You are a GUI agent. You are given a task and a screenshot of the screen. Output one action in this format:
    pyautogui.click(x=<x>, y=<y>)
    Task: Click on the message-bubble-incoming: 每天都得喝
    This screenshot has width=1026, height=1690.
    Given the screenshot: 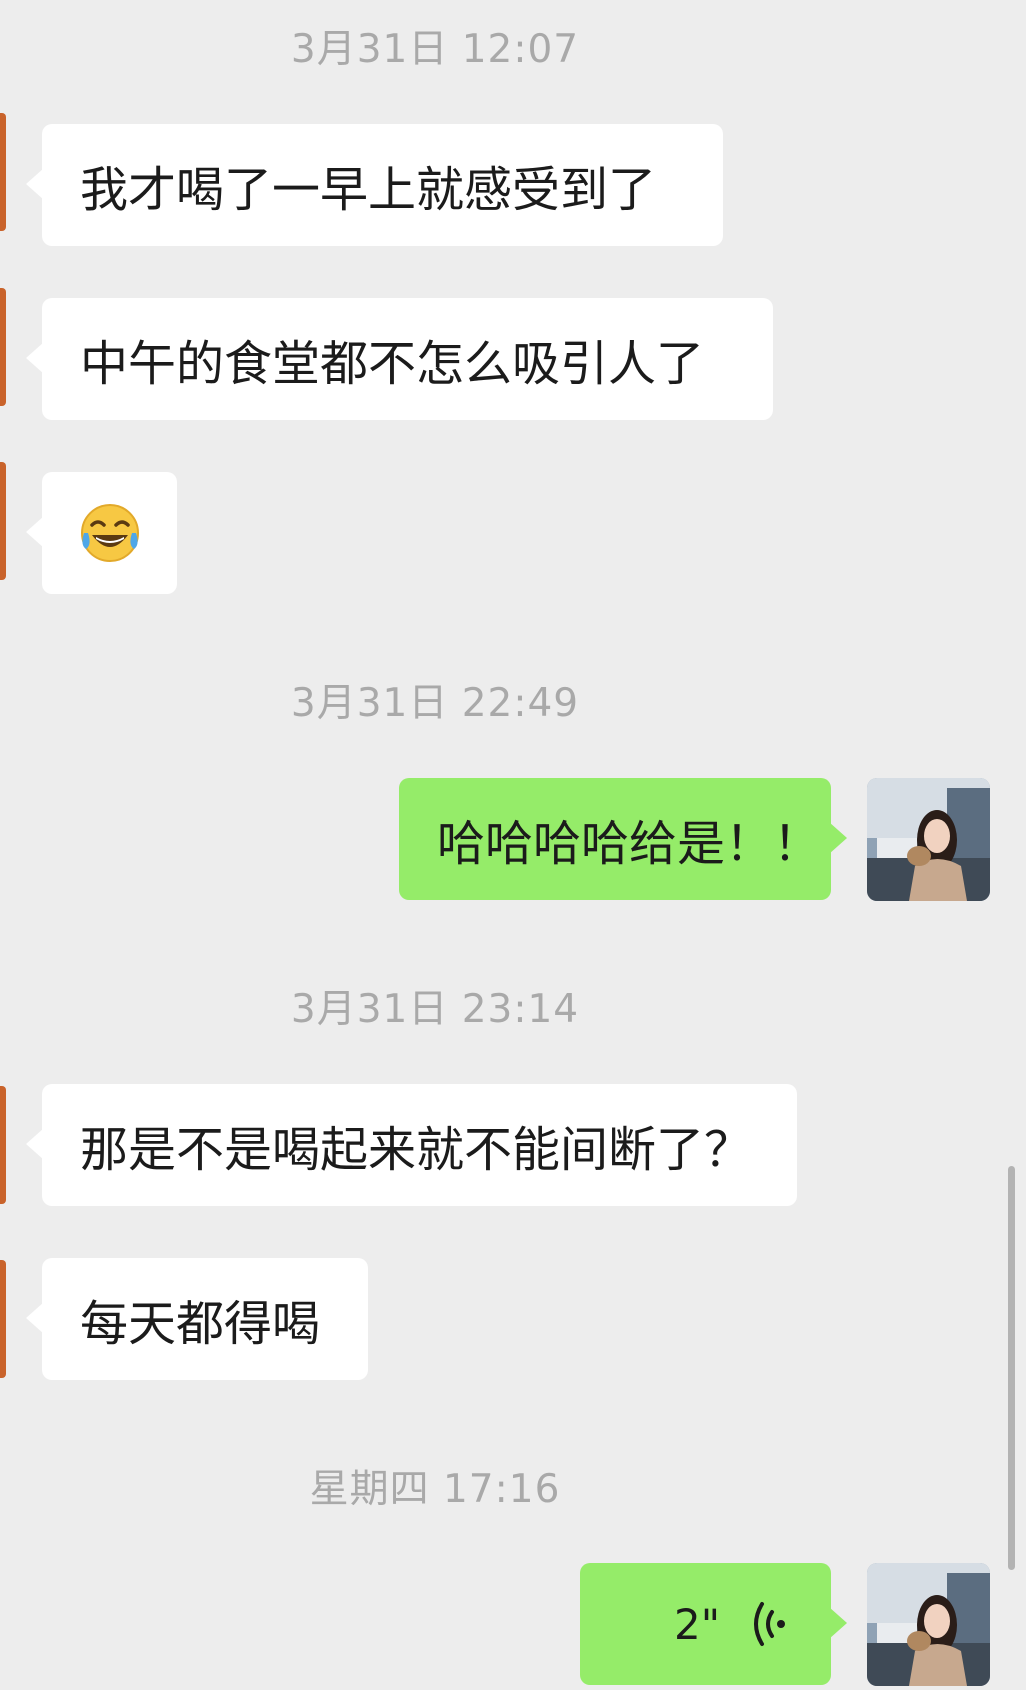 What is the action you would take?
    pyautogui.click(x=197, y=1319)
    